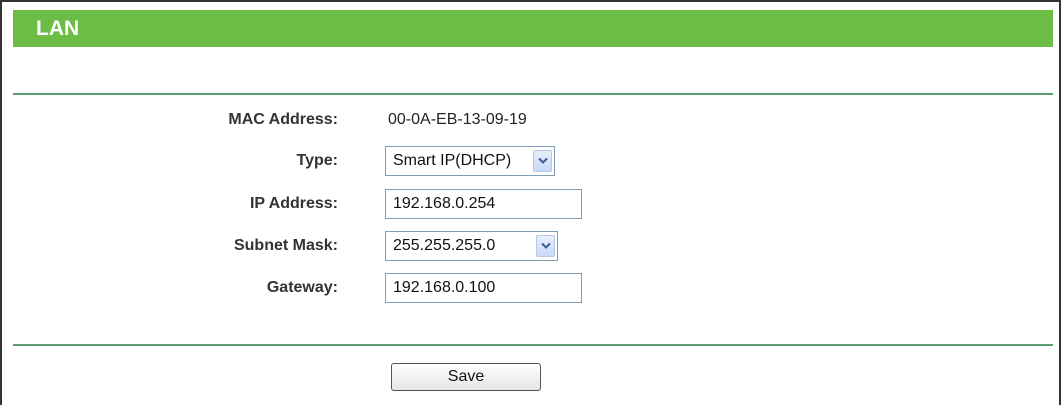 The image size is (1061, 405). What do you see at coordinates (283, 119) in the screenshot?
I see `mac-address-label: MAC Address:` at bounding box center [283, 119].